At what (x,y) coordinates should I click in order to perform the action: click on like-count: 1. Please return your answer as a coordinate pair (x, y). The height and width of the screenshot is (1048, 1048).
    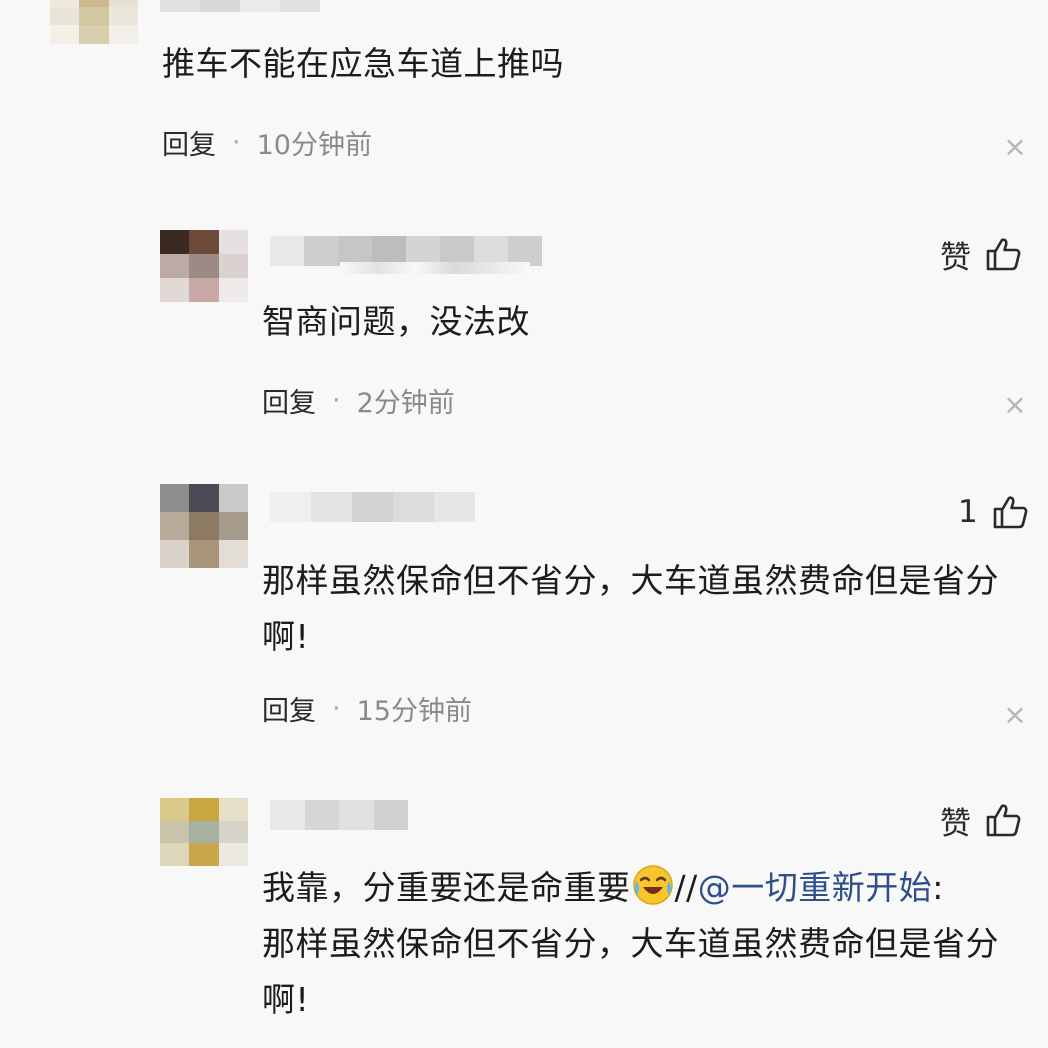
    Looking at the image, I should click on (968, 512).